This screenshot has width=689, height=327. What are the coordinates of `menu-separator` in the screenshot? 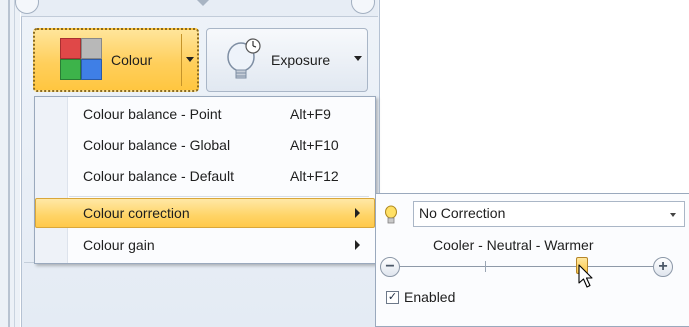 It's located at (219, 196).